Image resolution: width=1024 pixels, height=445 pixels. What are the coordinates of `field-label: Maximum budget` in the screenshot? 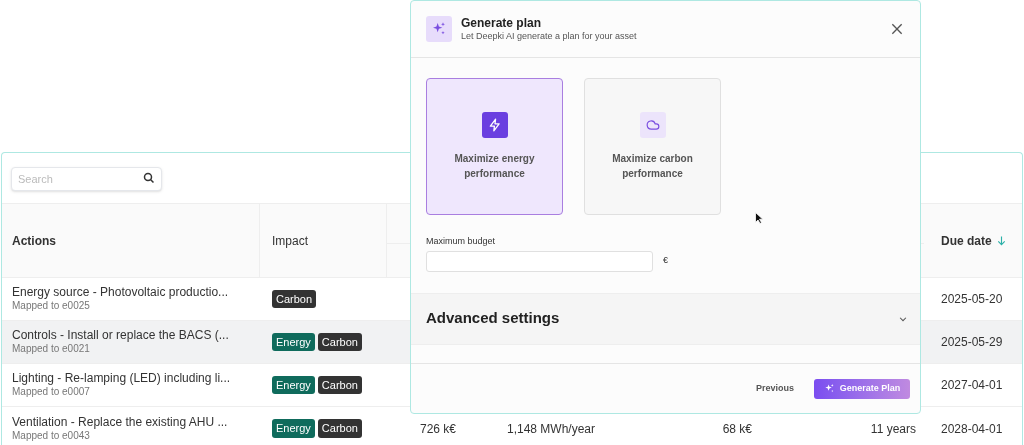 It's located at (461, 241).